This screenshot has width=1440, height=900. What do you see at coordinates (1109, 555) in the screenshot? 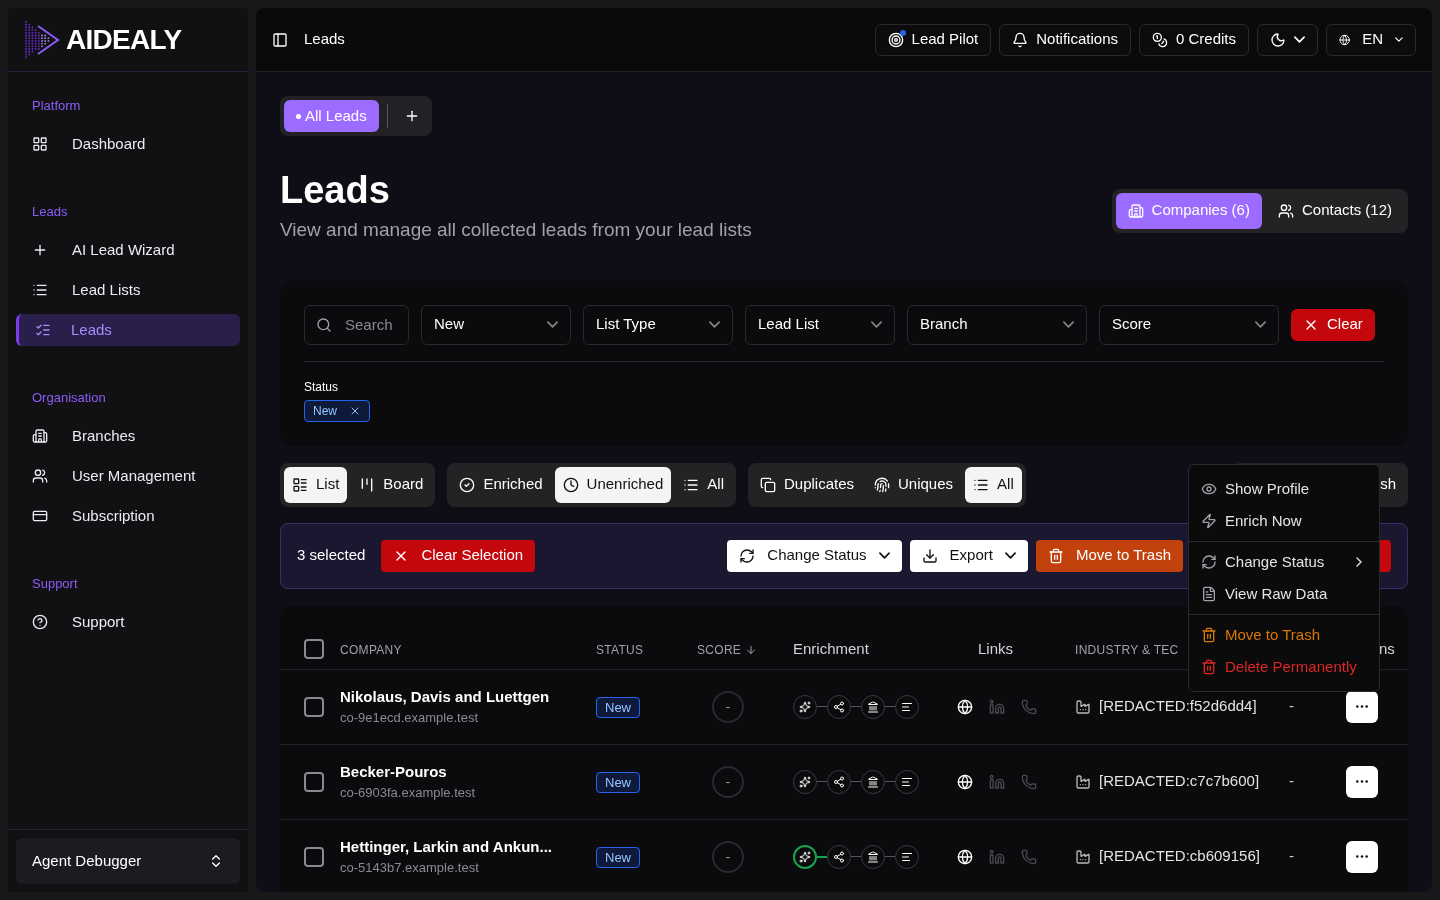
I see `bulk-action-button: Move to Trash` at bounding box center [1109, 555].